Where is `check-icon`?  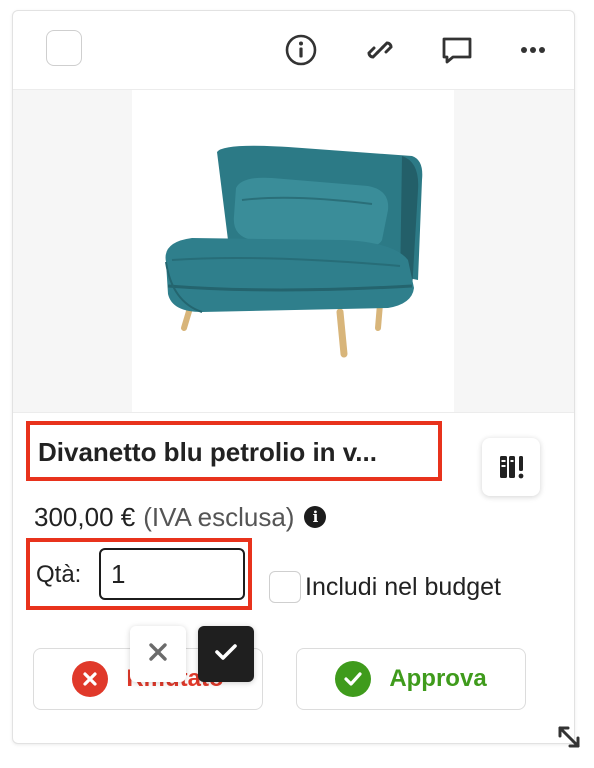
check-icon is located at coordinates (226, 654).